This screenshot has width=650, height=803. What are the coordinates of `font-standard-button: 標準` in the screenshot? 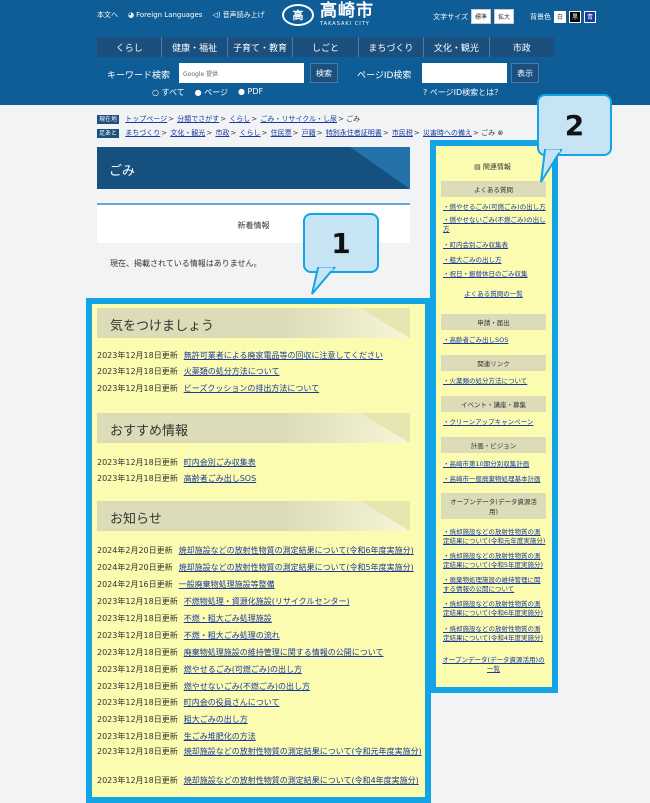 It's located at (480, 16).